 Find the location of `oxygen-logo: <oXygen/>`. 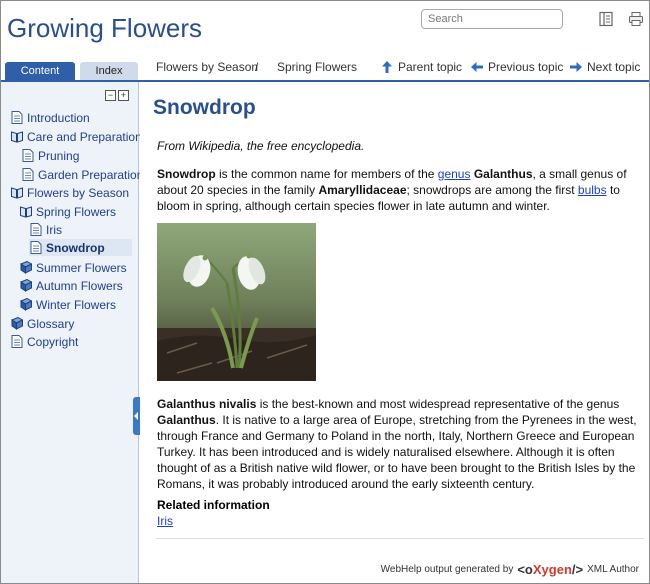

oxygen-logo: <oXygen/> is located at coordinates (550, 569).